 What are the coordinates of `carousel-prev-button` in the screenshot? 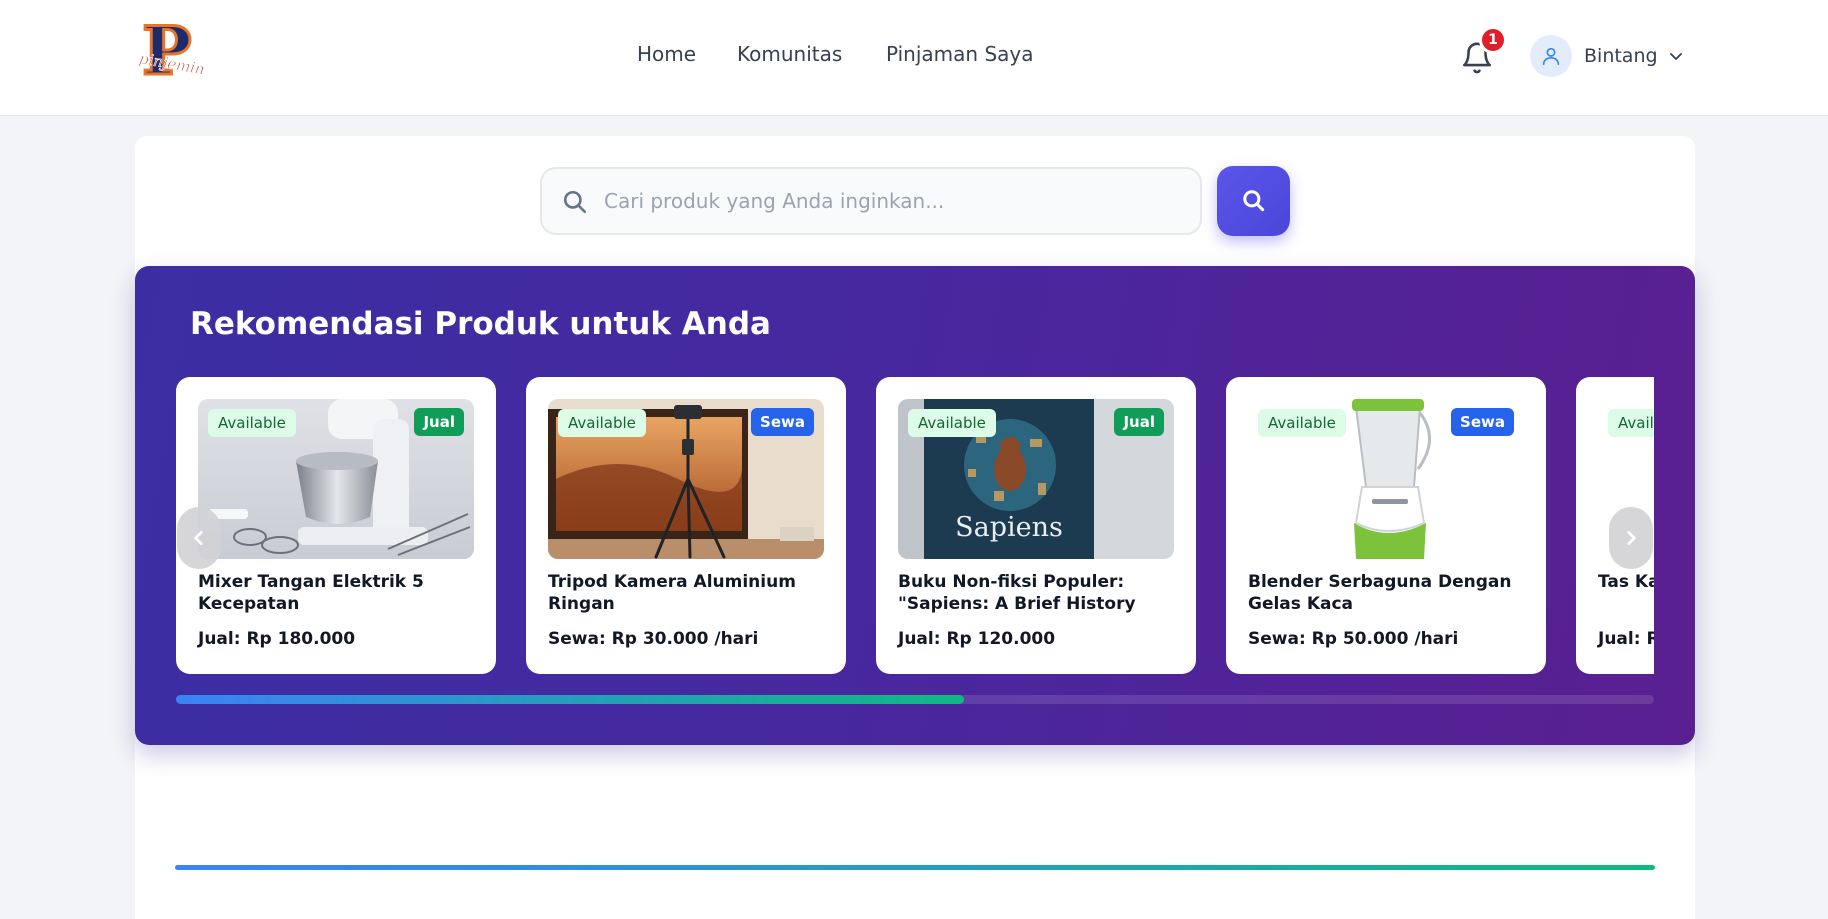 It's located at (199, 538).